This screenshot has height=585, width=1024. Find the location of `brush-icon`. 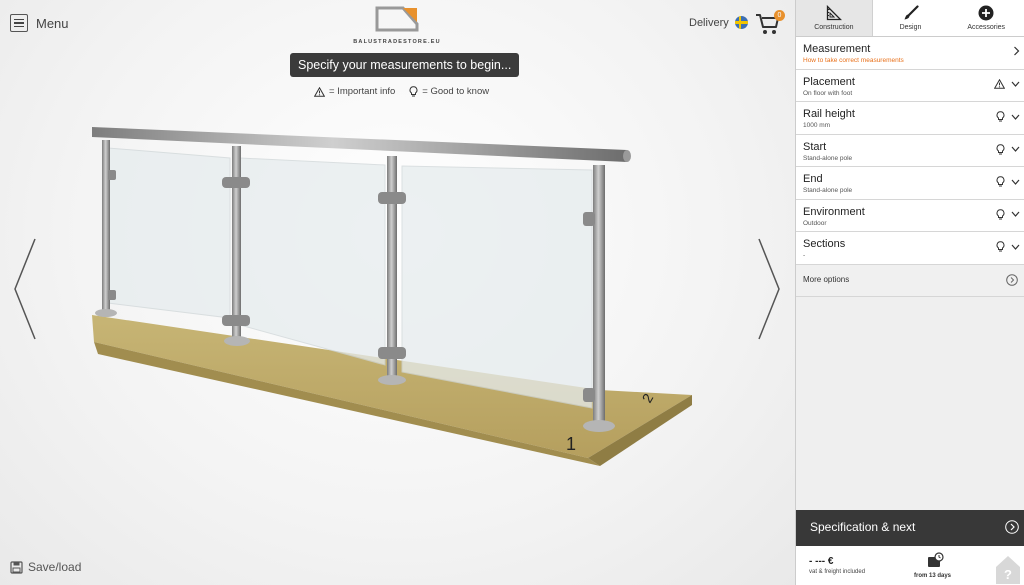

brush-icon is located at coordinates (911, 12).